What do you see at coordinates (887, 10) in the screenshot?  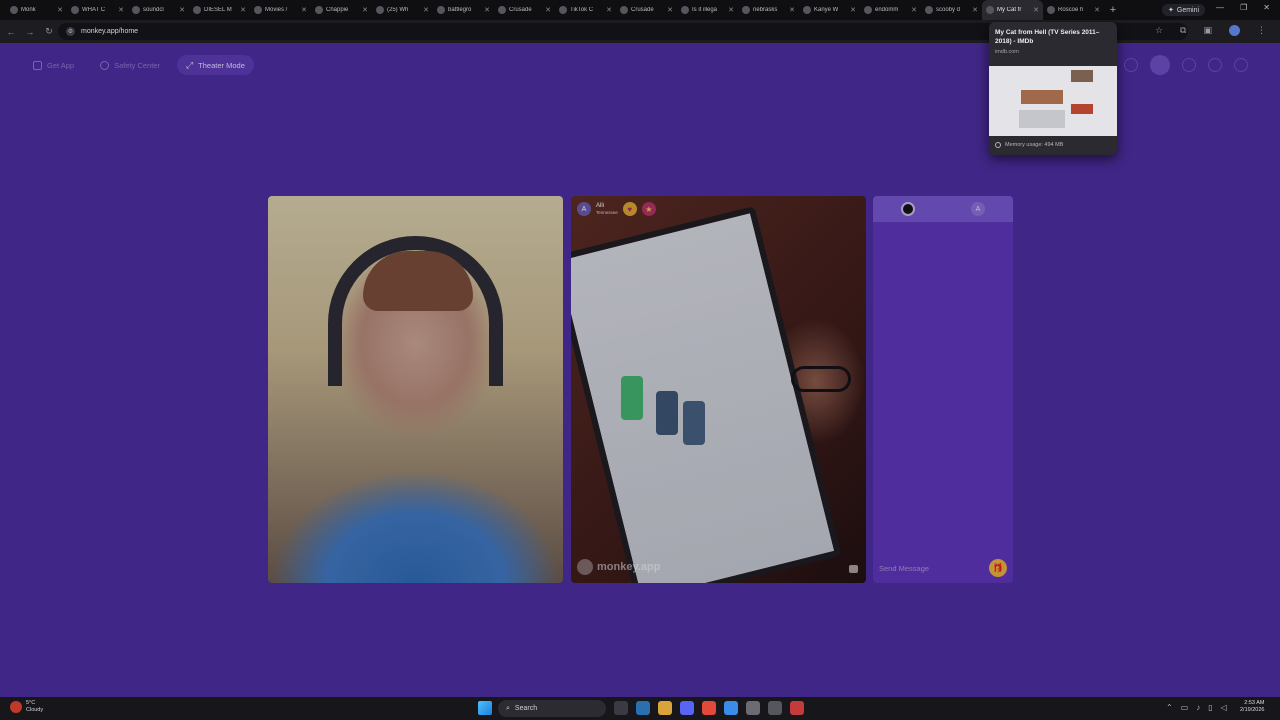 I see `tab-title: endomm` at bounding box center [887, 10].